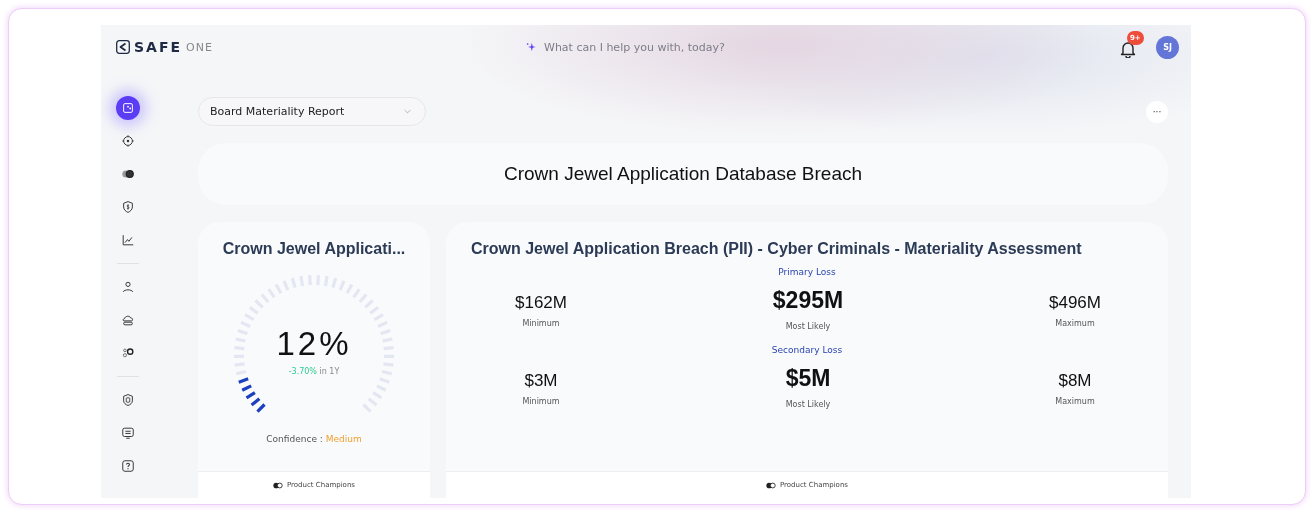  Describe the element at coordinates (807, 272) in the screenshot. I see `section-heading: Primary Loss` at that location.